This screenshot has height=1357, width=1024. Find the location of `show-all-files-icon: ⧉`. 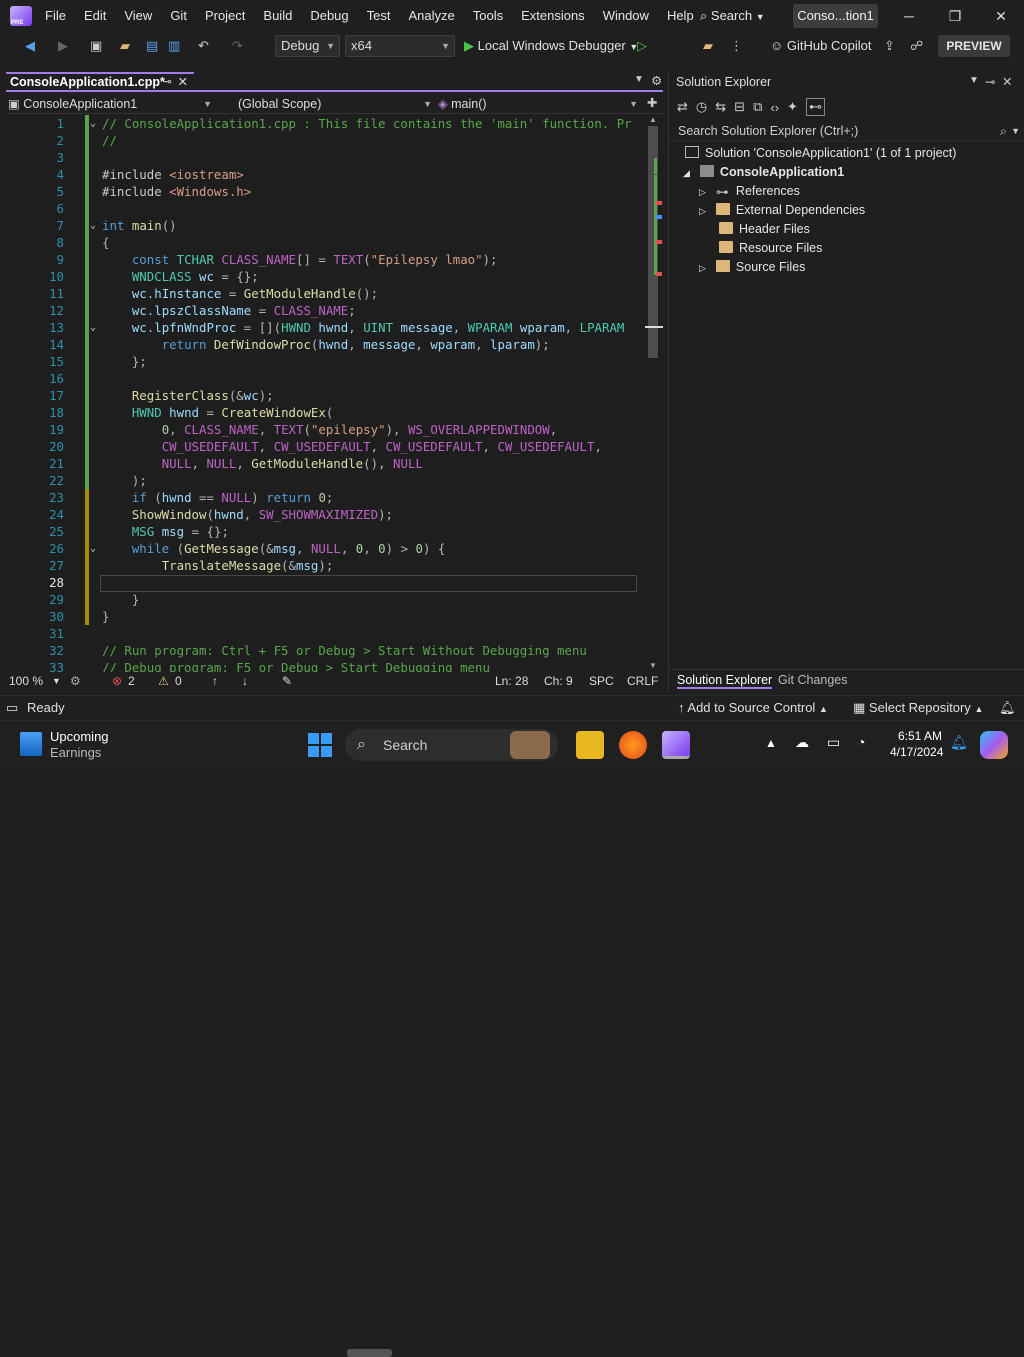

show-all-files-icon: ⧉ is located at coordinates (757, 107).